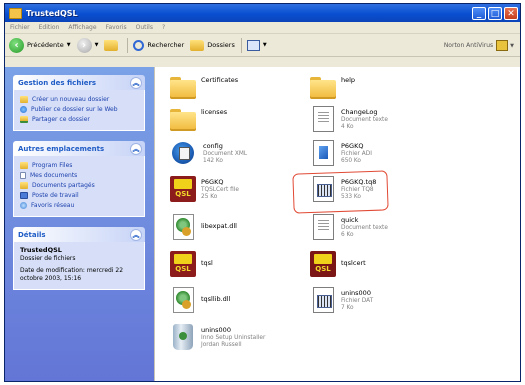 The image size is (525, 385). Describe the element at coordinates (112, 45) in the screenshot. I see `up-button` at that location.